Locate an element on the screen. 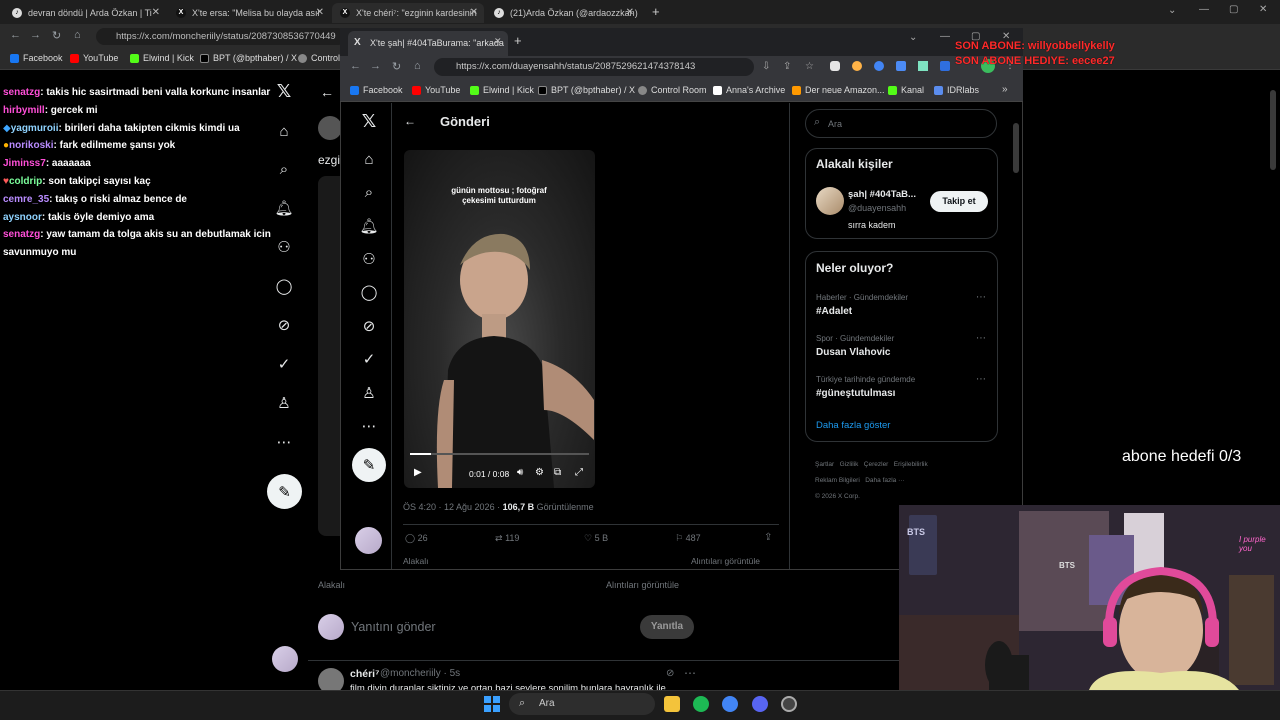 The image size is (1280, 720). more-bookmarks-icon: » is located at coordinates (1005, 89).